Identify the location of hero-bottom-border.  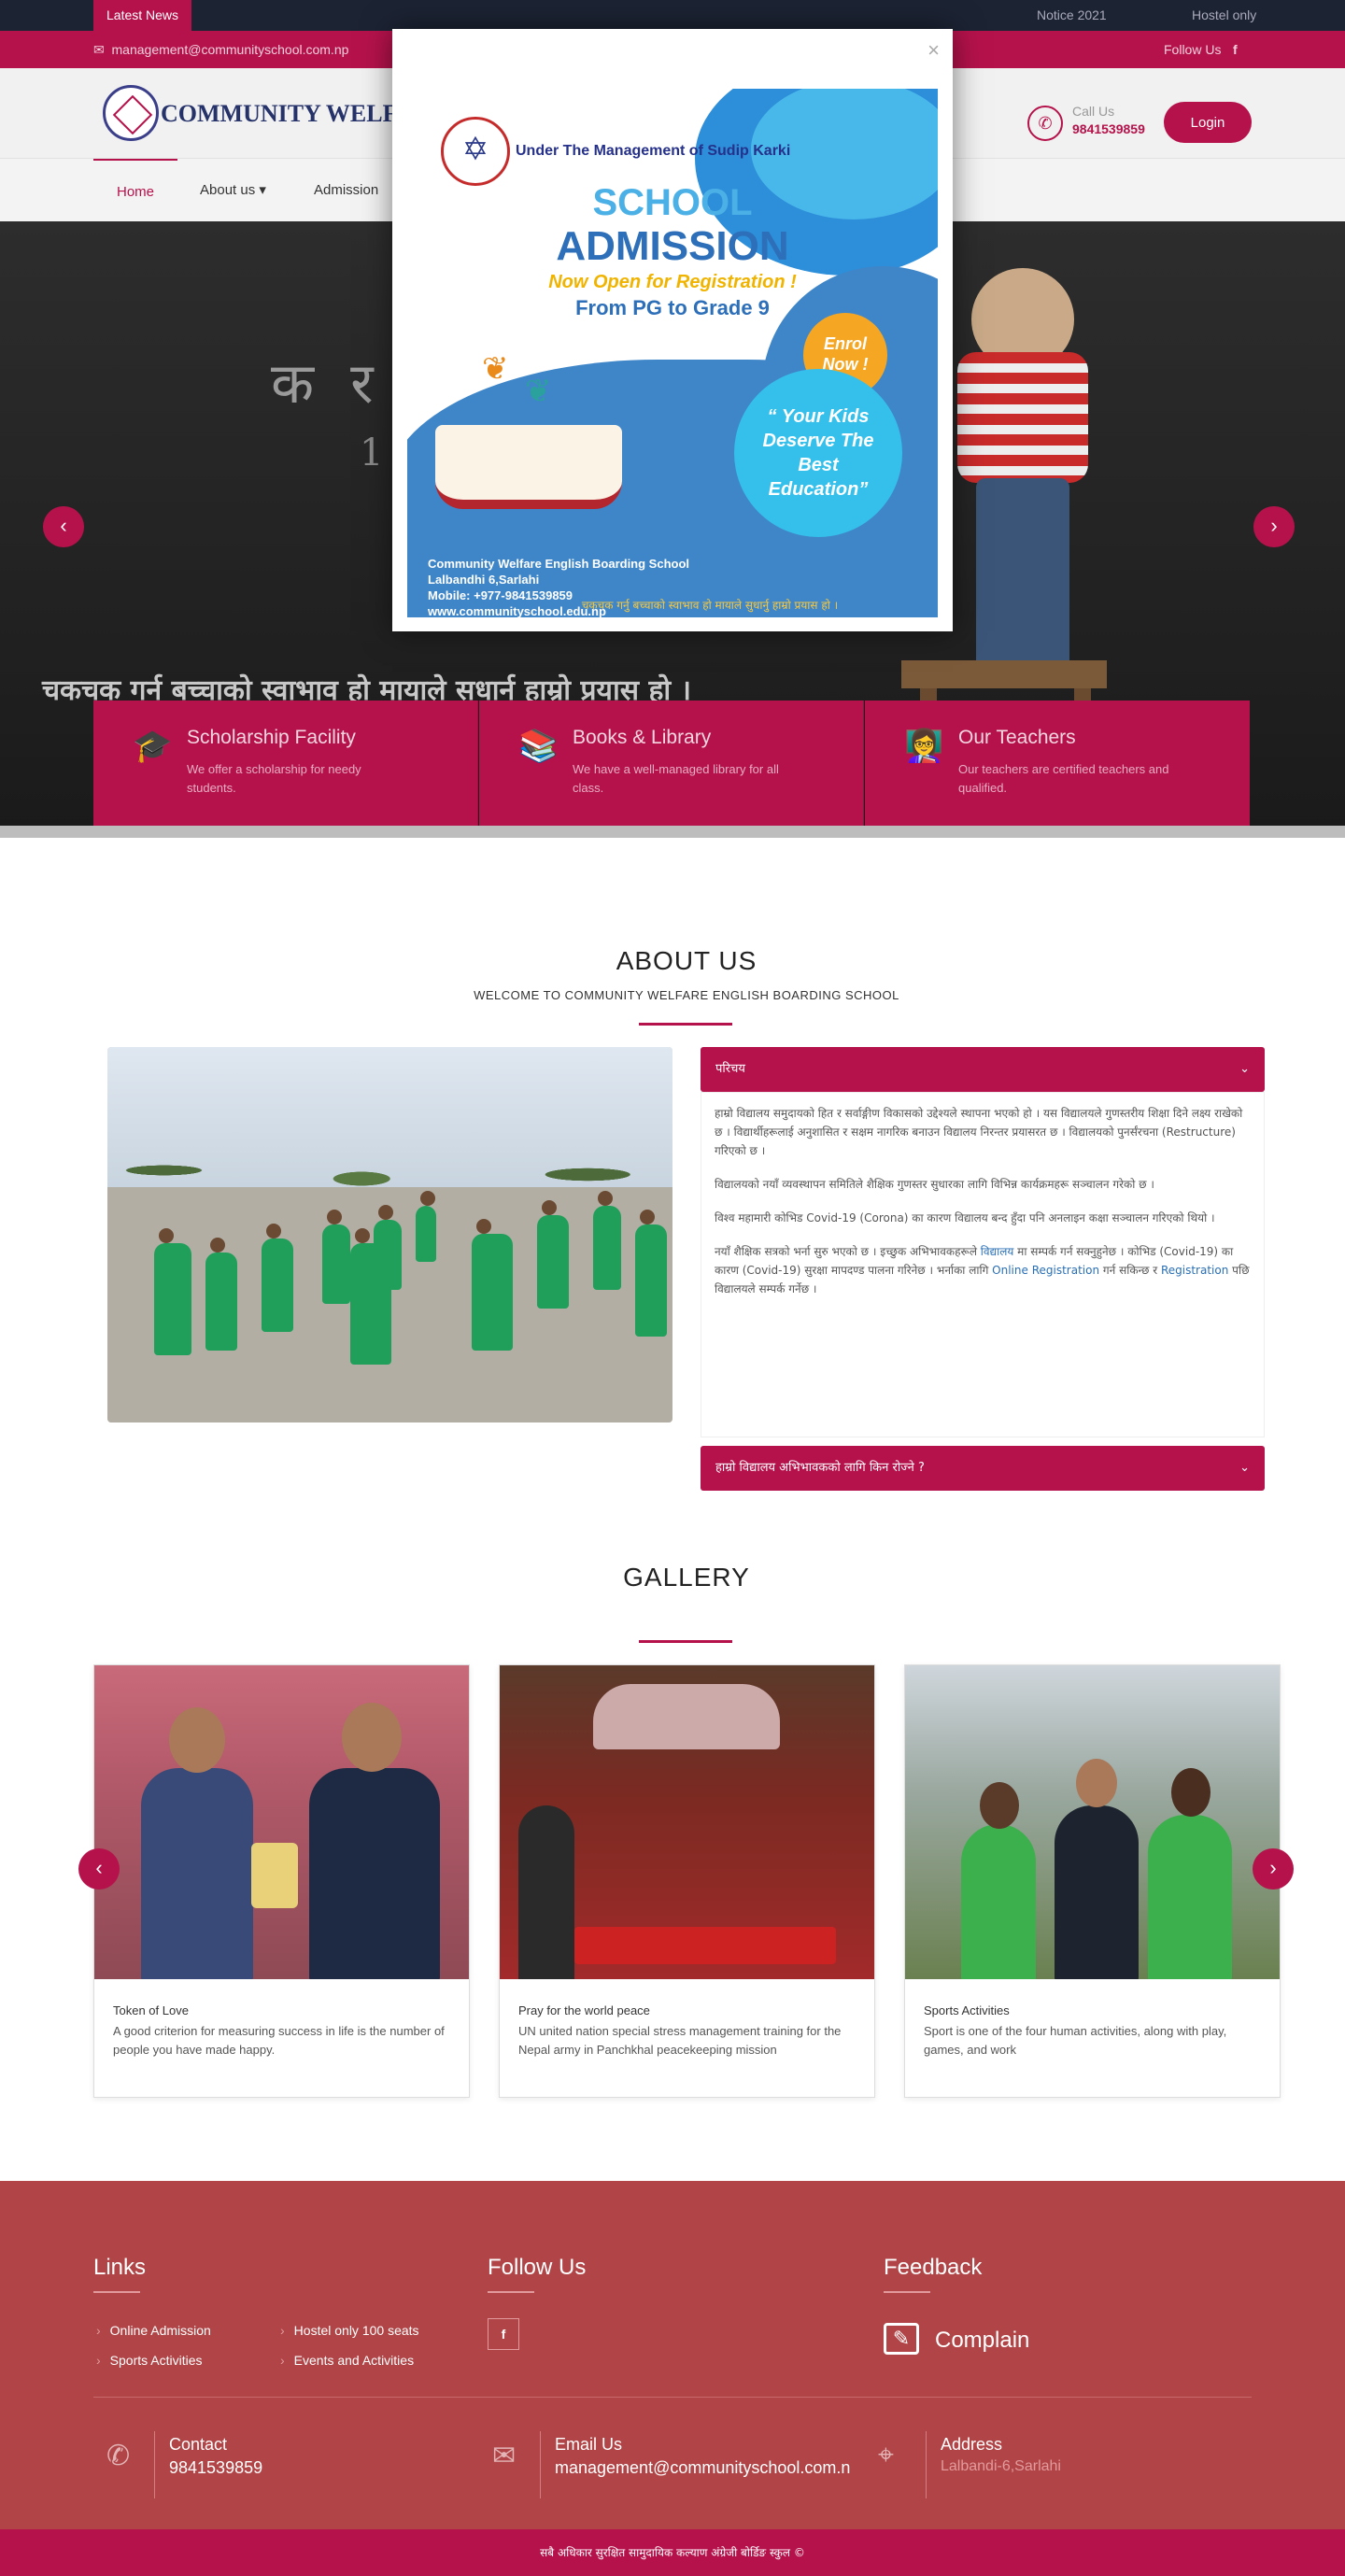
(672, 832).